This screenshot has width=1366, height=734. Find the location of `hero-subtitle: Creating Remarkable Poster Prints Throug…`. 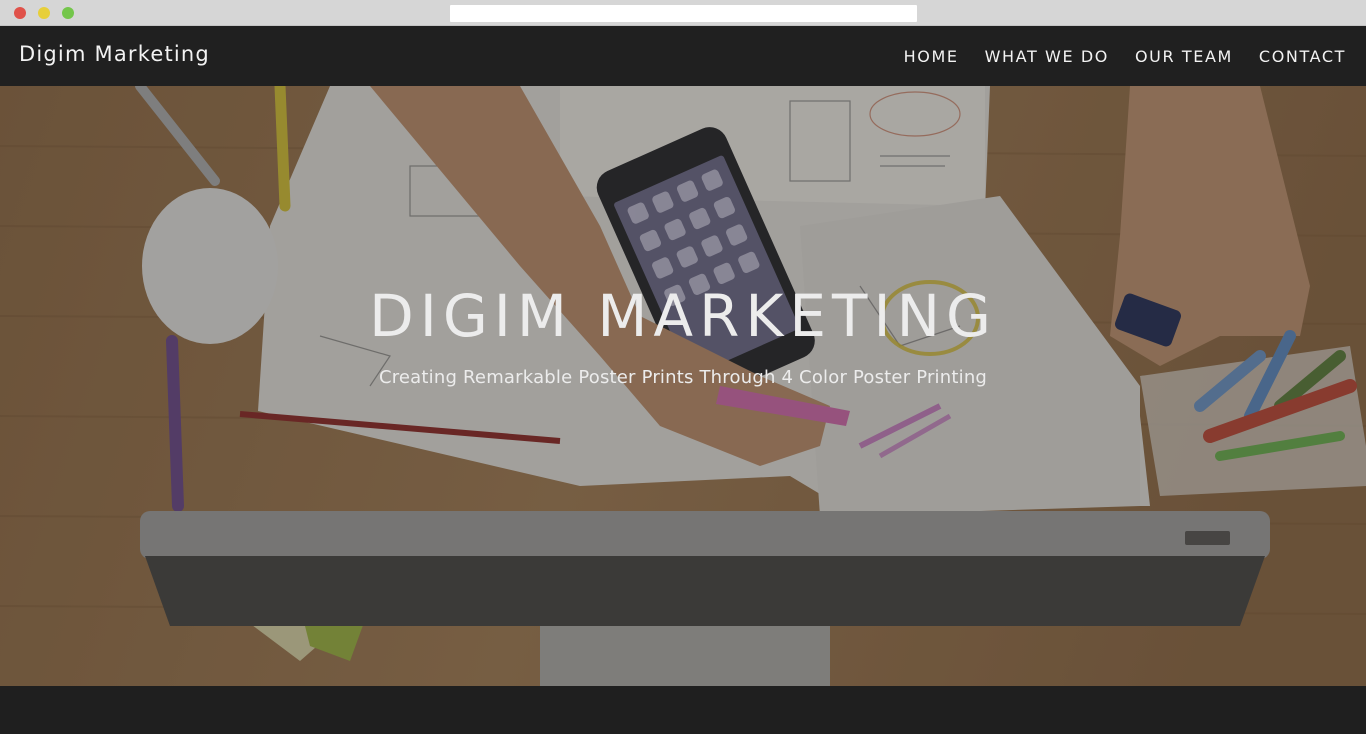

hero-subtitle: Creating Remarkable Poster Prints Throug… is located at coordinates (683, 377).